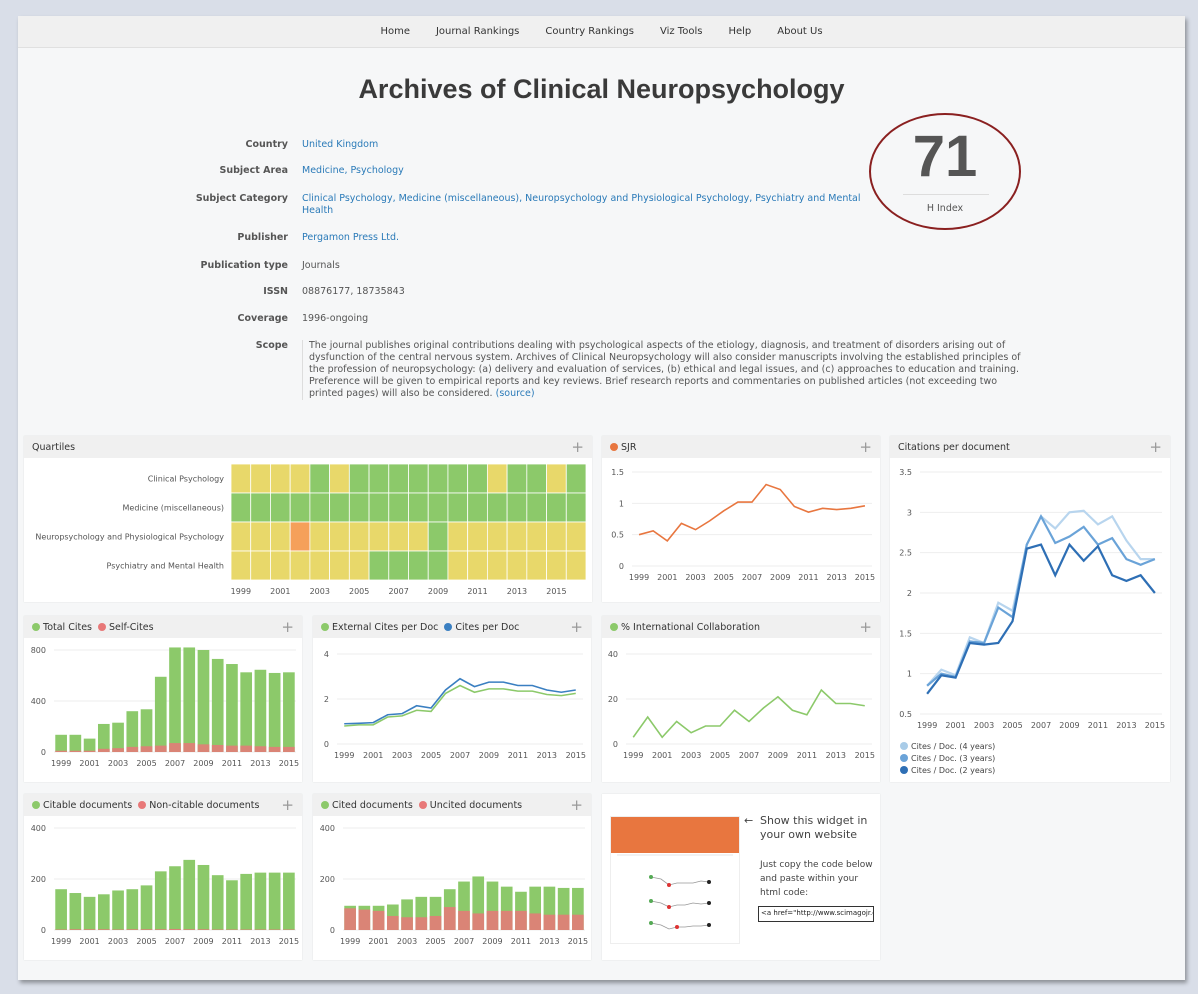 This screenshot has height=994, width=1198. What do you see at coordinates (385, 627) in the screenshot?
I see `legend-external-cites-label: External Cites per Doc` at bounding box center [385, 627].